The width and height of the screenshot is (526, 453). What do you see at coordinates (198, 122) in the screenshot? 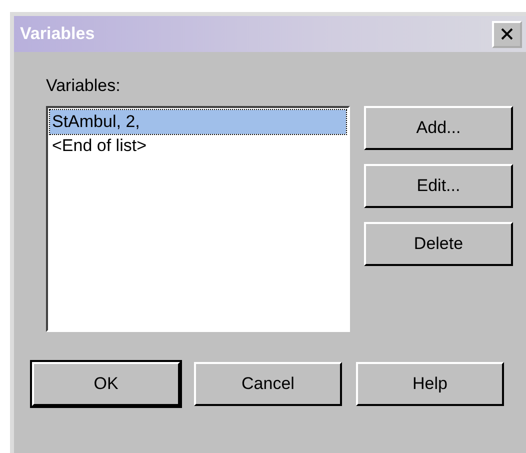
I see `list-item: StAmbul, 2,` at bounding box center [198, 122].